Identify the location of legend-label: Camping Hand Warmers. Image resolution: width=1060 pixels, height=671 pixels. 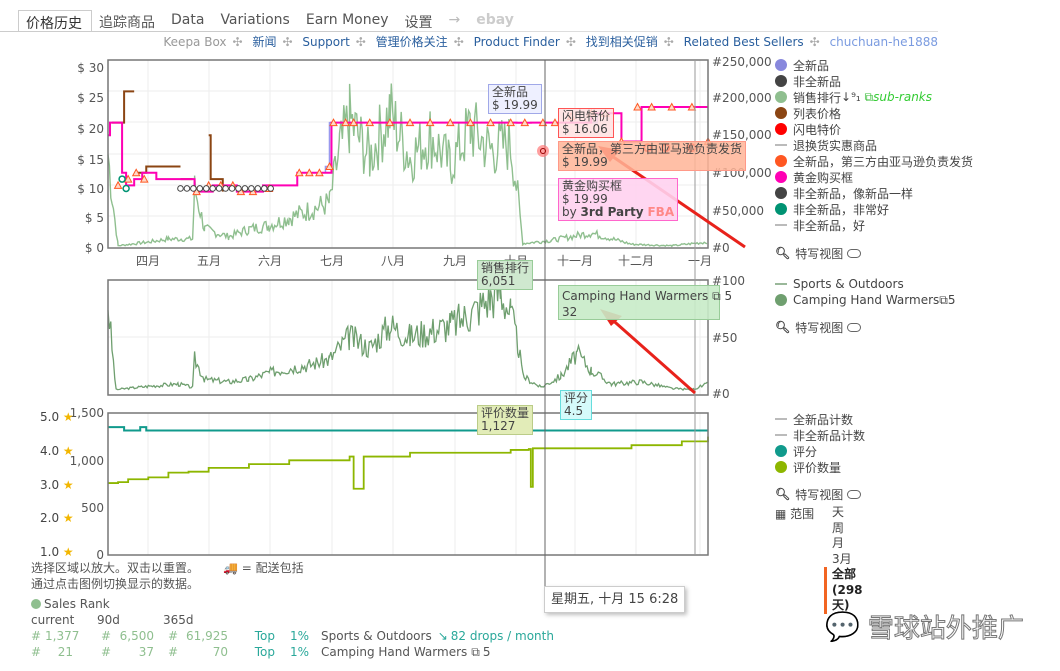
(866, 300).